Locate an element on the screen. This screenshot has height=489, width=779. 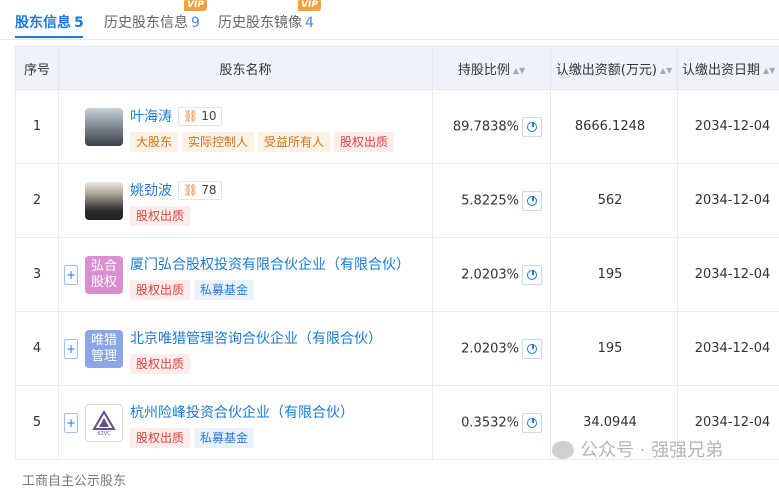
shareholder-name: 姚劲波 ⛓78 is located at coordinates (176, 190).